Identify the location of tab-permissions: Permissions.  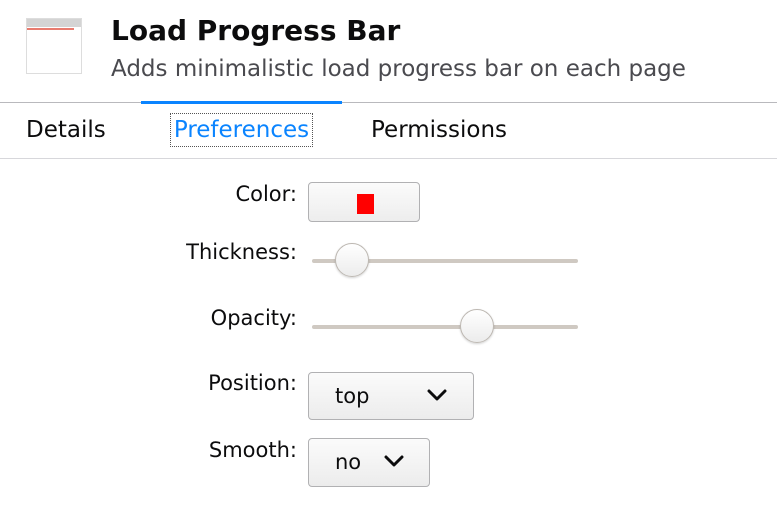
(439, 130).